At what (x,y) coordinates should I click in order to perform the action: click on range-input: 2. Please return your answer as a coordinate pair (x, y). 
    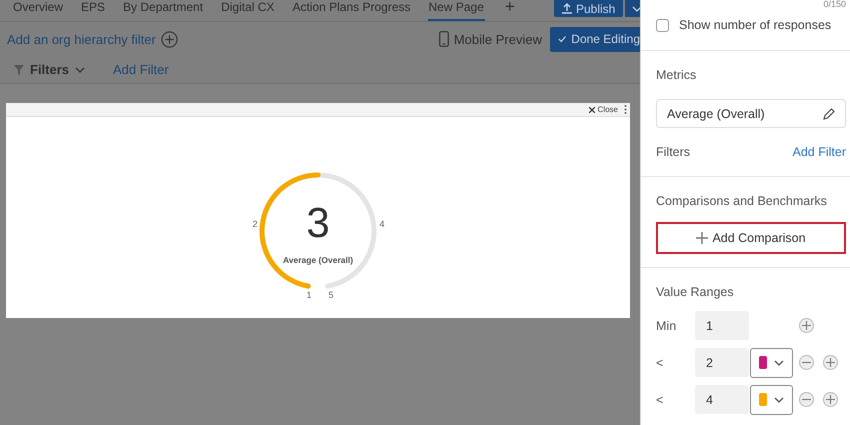
    Looking at the image, I should click on (722, 362).